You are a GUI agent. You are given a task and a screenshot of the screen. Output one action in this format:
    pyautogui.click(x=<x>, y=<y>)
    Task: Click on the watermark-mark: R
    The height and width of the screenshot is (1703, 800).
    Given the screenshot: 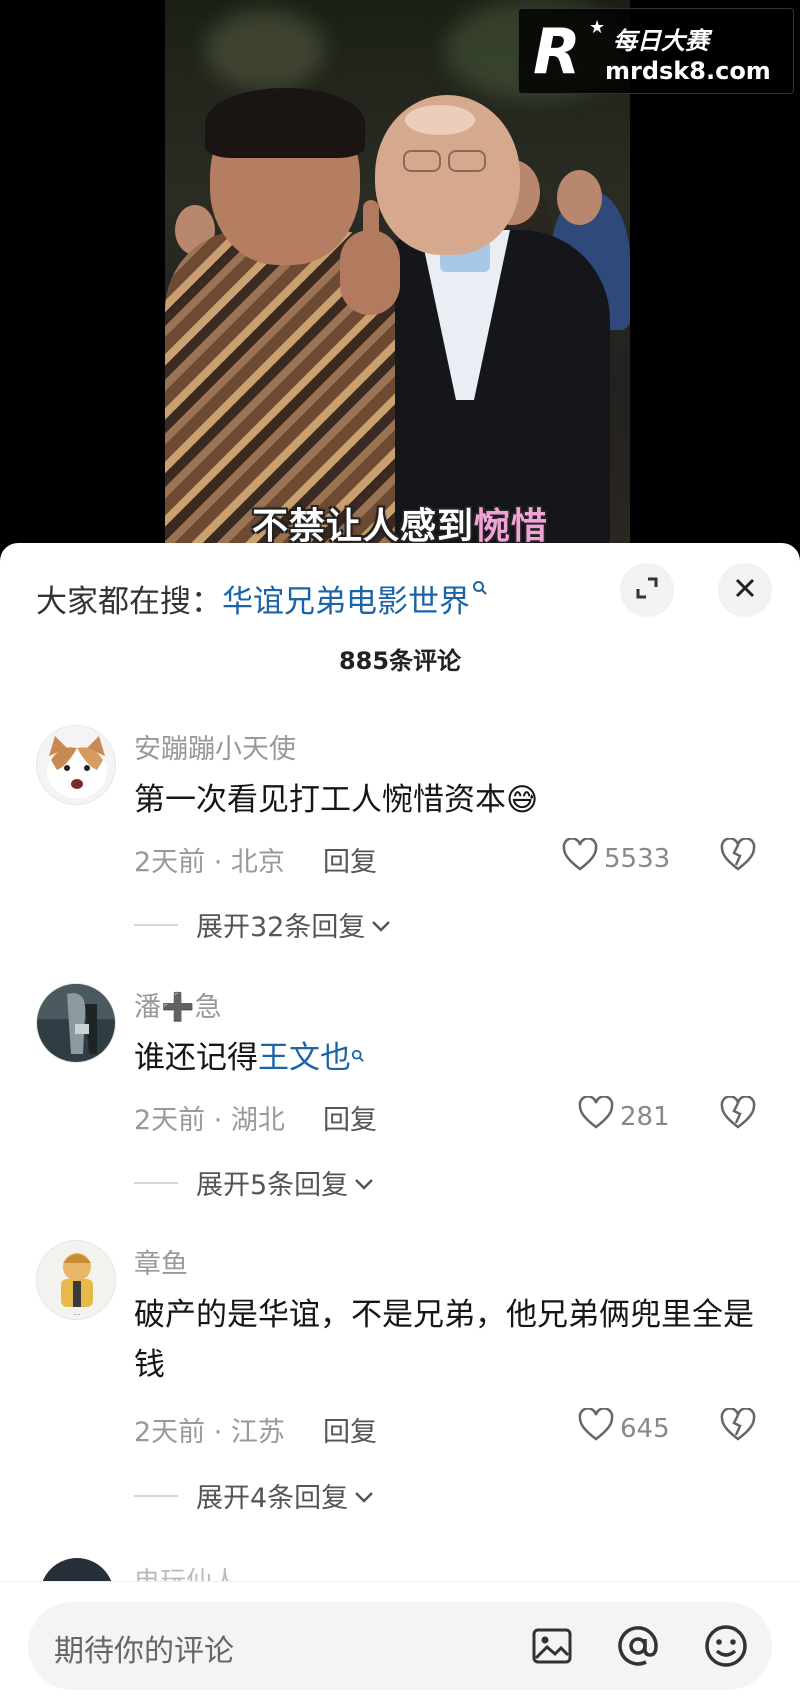 What is the action you would take?
    pyautogui.click(x=557, y=51)
    